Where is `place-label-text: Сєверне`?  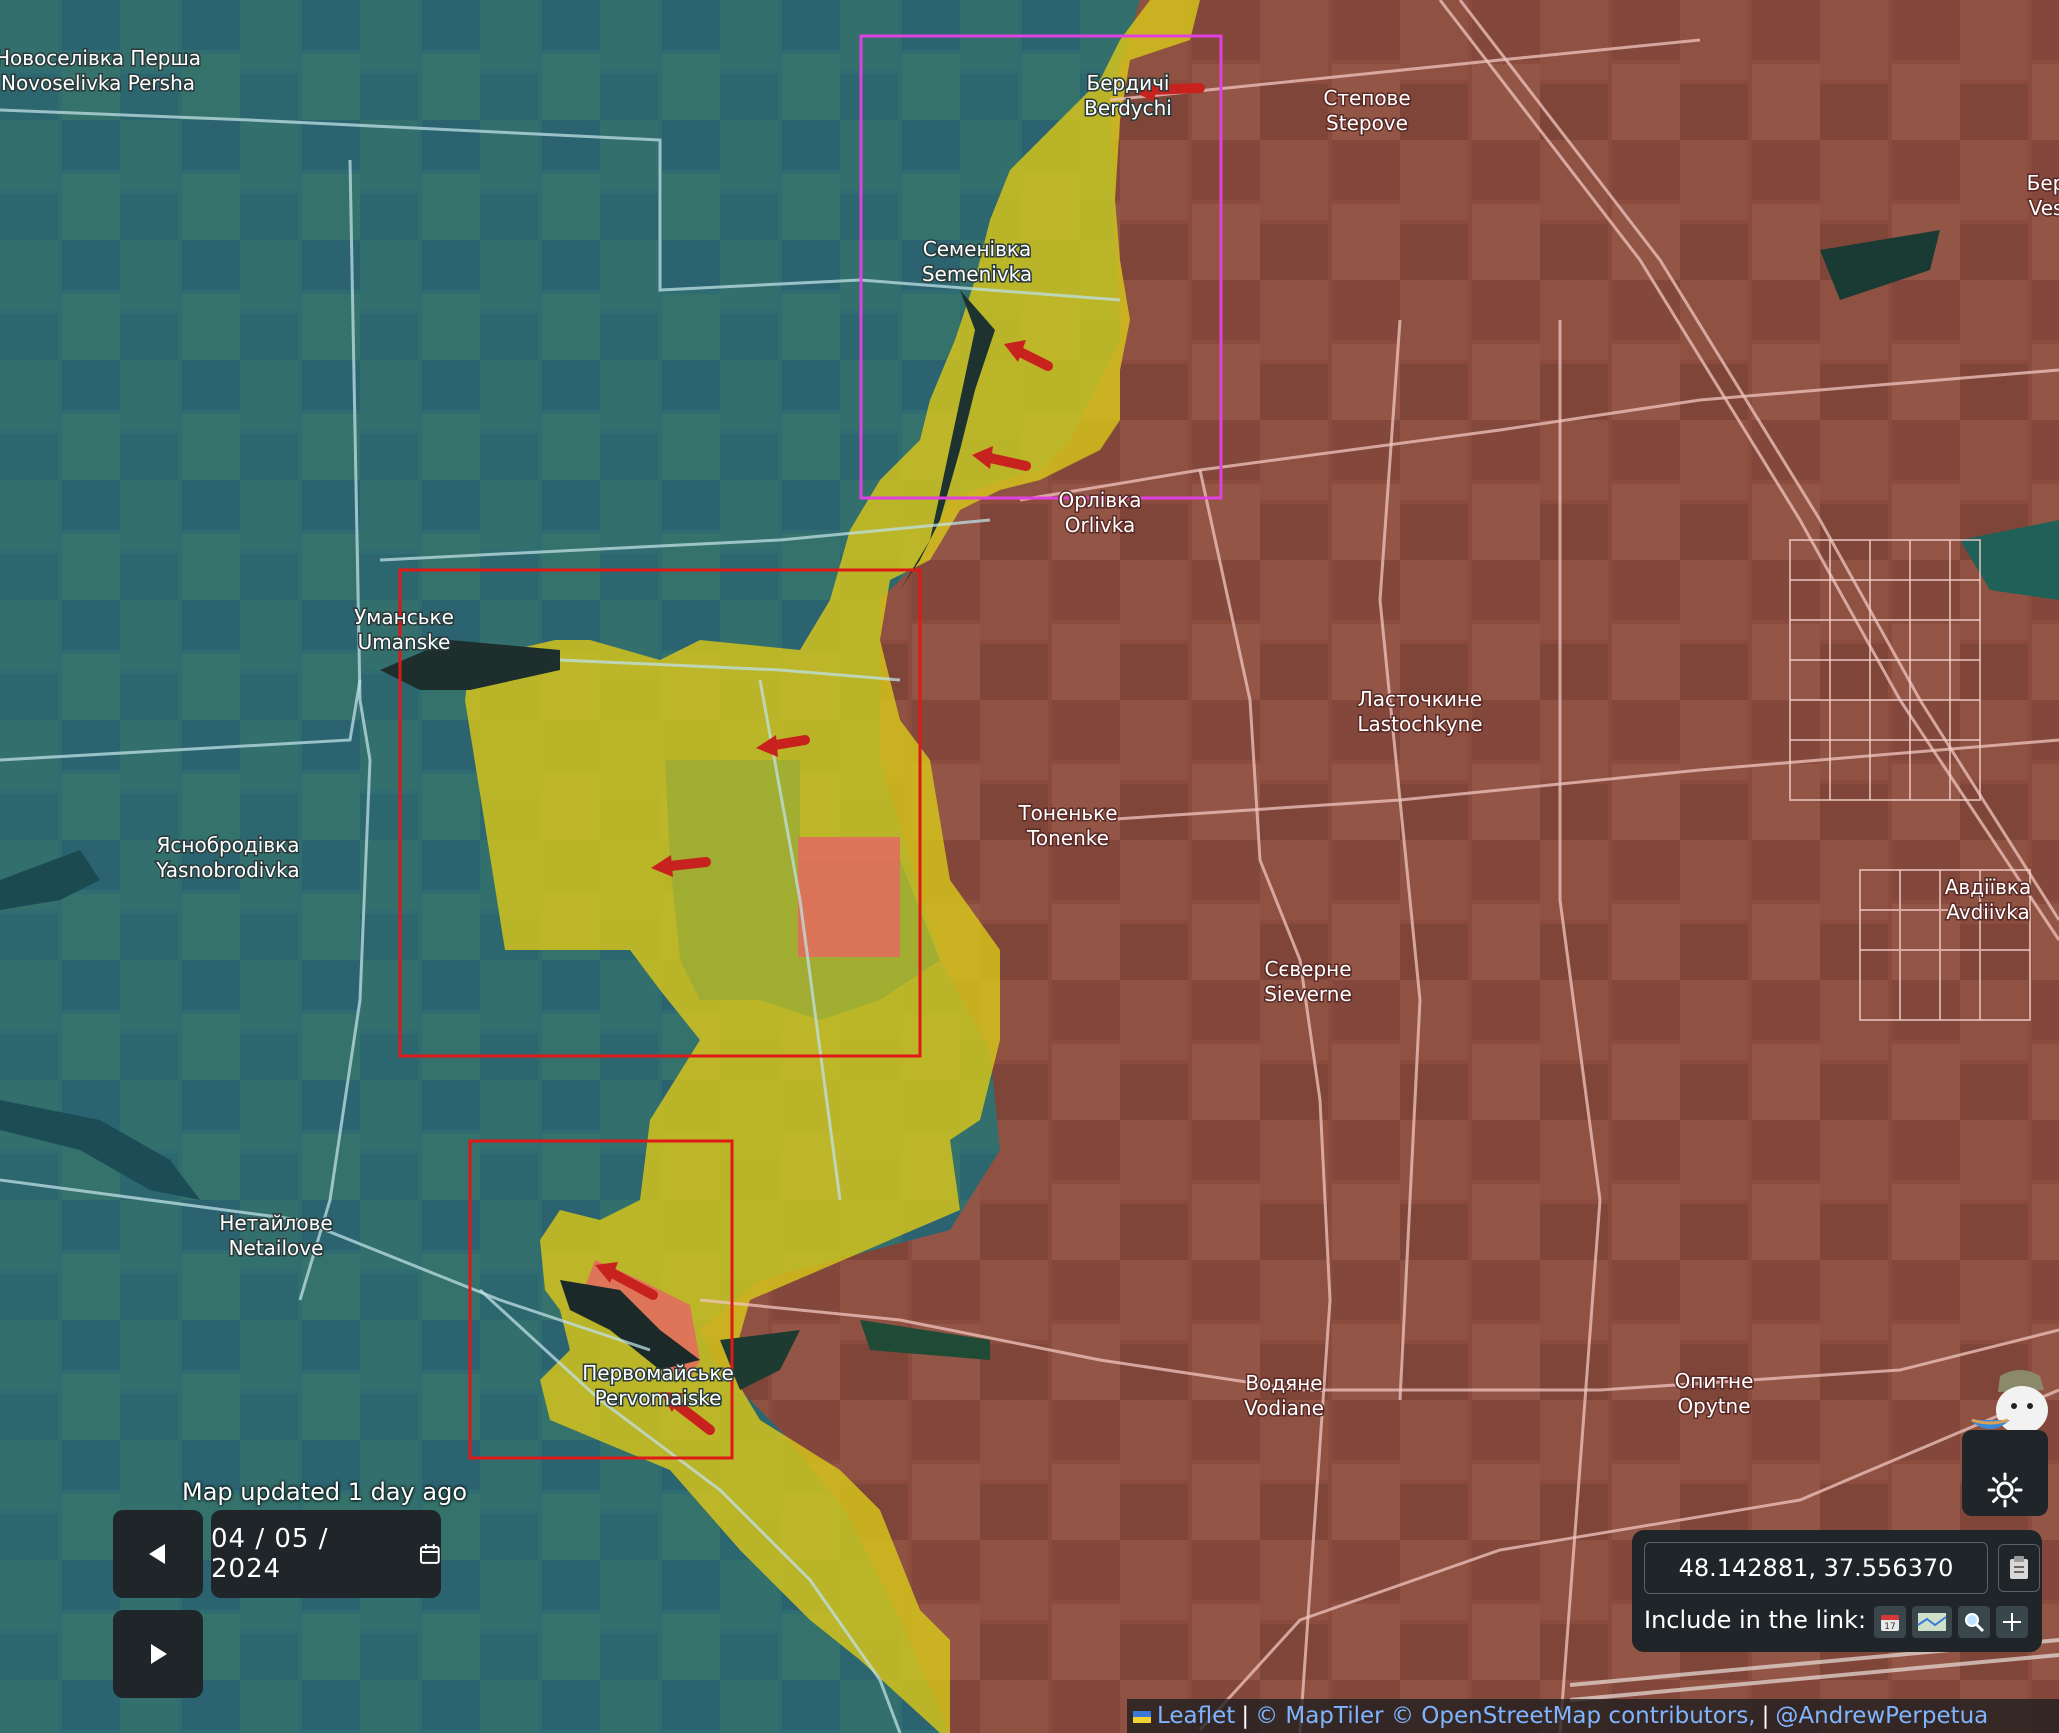
place-label-text: Сєверне is located at coordinates (1307, 969).